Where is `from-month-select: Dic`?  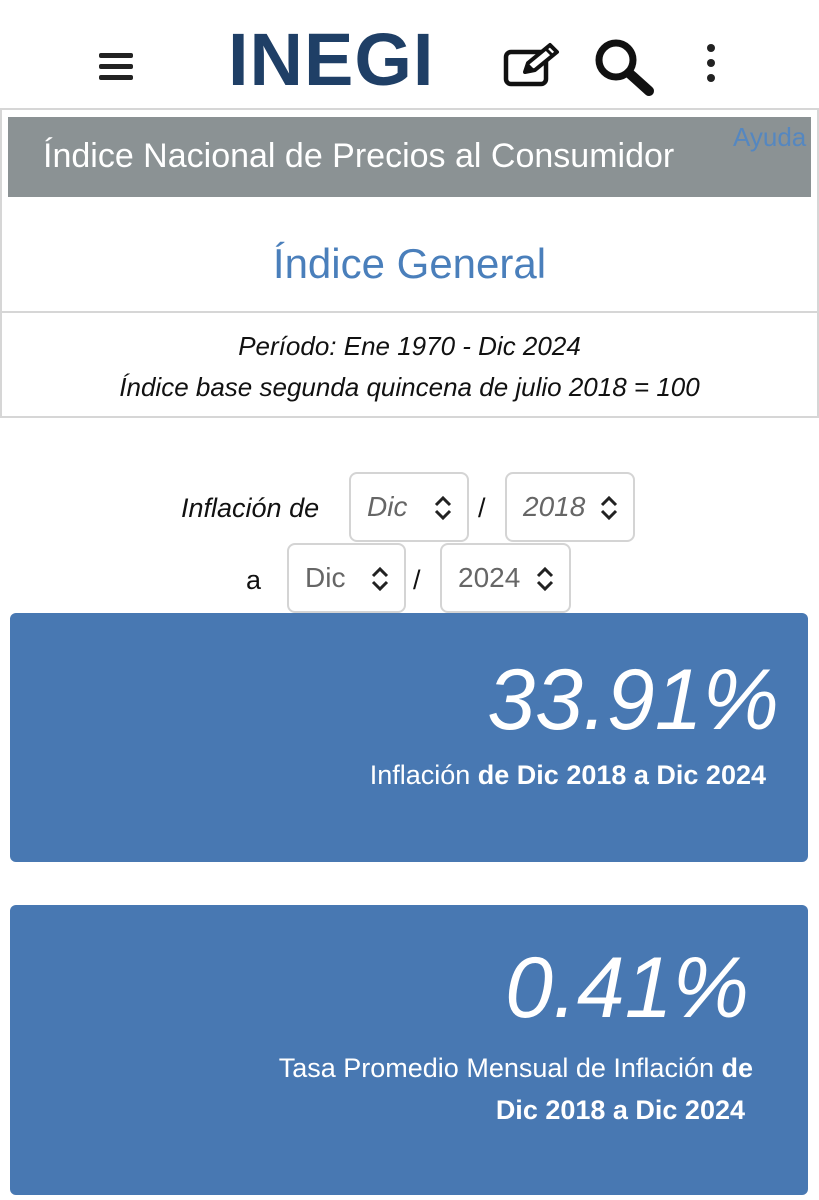 from-month-select: Dic is located at coordinates (409, 507).